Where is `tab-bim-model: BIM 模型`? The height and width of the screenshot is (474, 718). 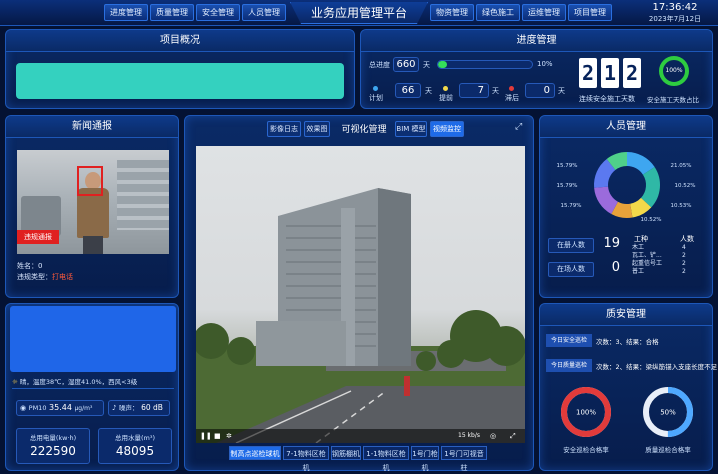
tab-bim-model: BIM 模型 is located at coordinates (411, 129).